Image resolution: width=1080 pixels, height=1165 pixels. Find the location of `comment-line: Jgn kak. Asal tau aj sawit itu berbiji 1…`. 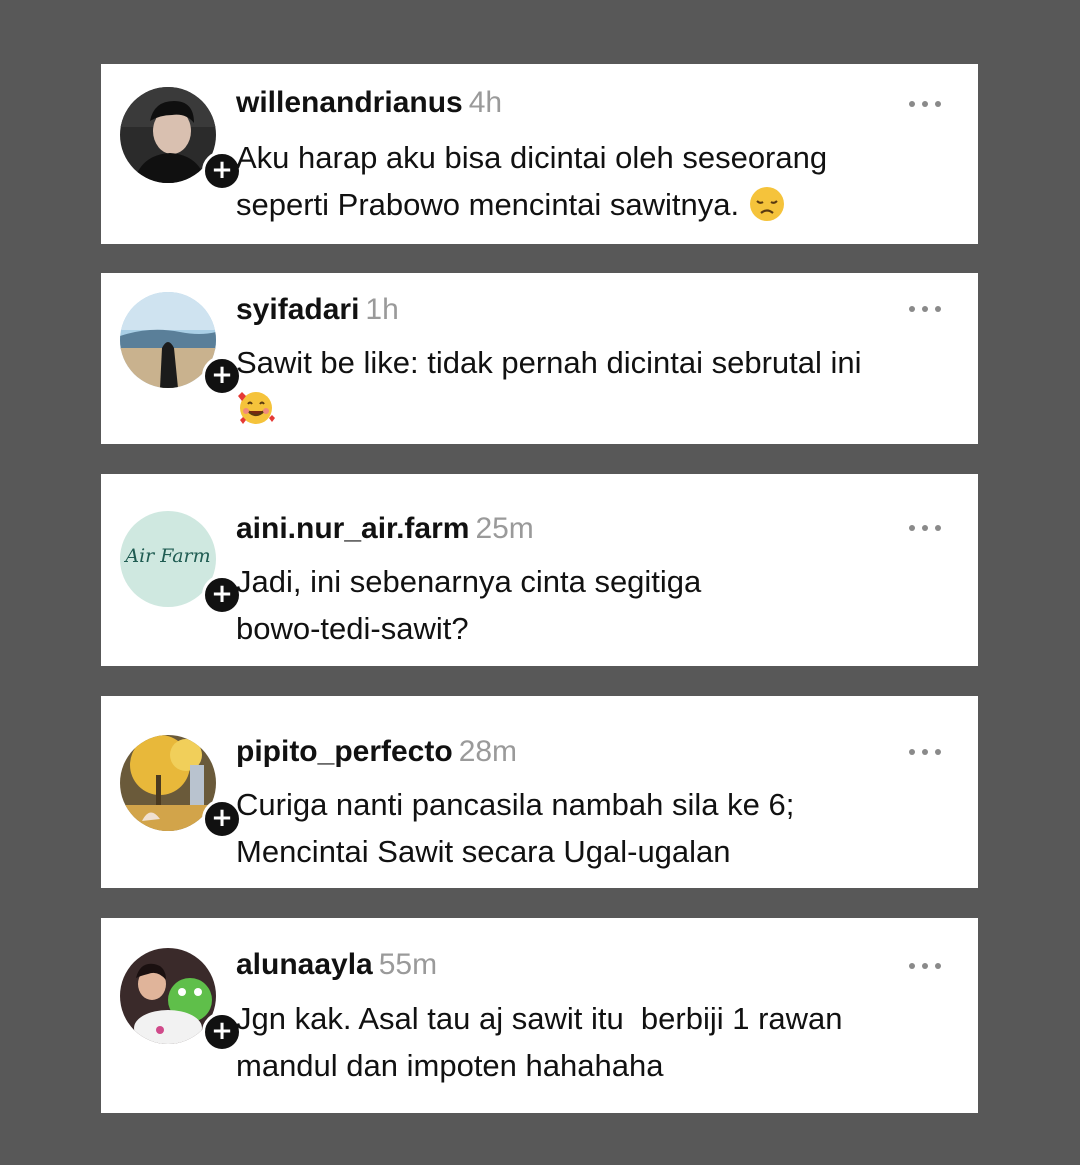

comment-line: Jgn kak. Asal tau aj sawit itu berbiji 1… is located at coordinates (539, 1018).